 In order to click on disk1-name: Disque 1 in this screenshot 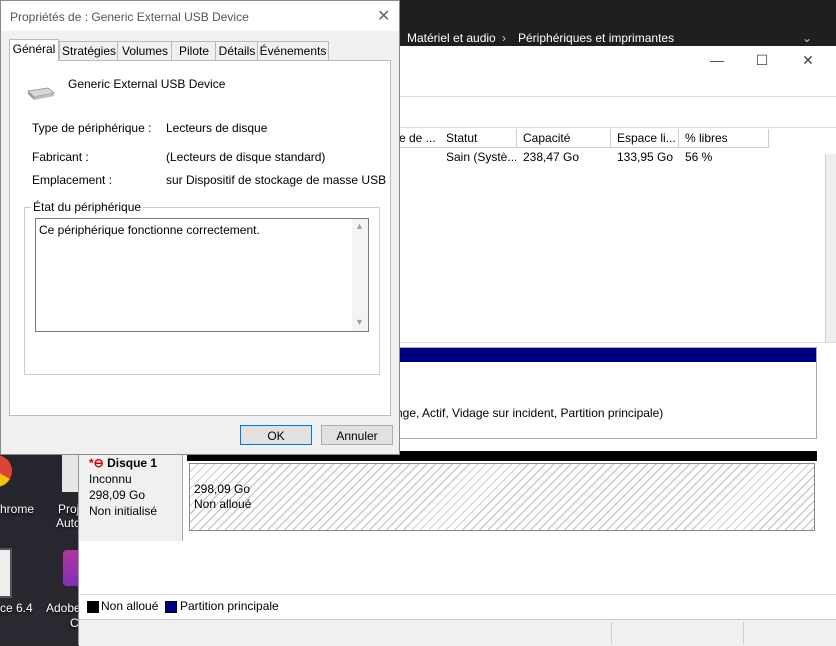, I will do `click(132, 463)`.